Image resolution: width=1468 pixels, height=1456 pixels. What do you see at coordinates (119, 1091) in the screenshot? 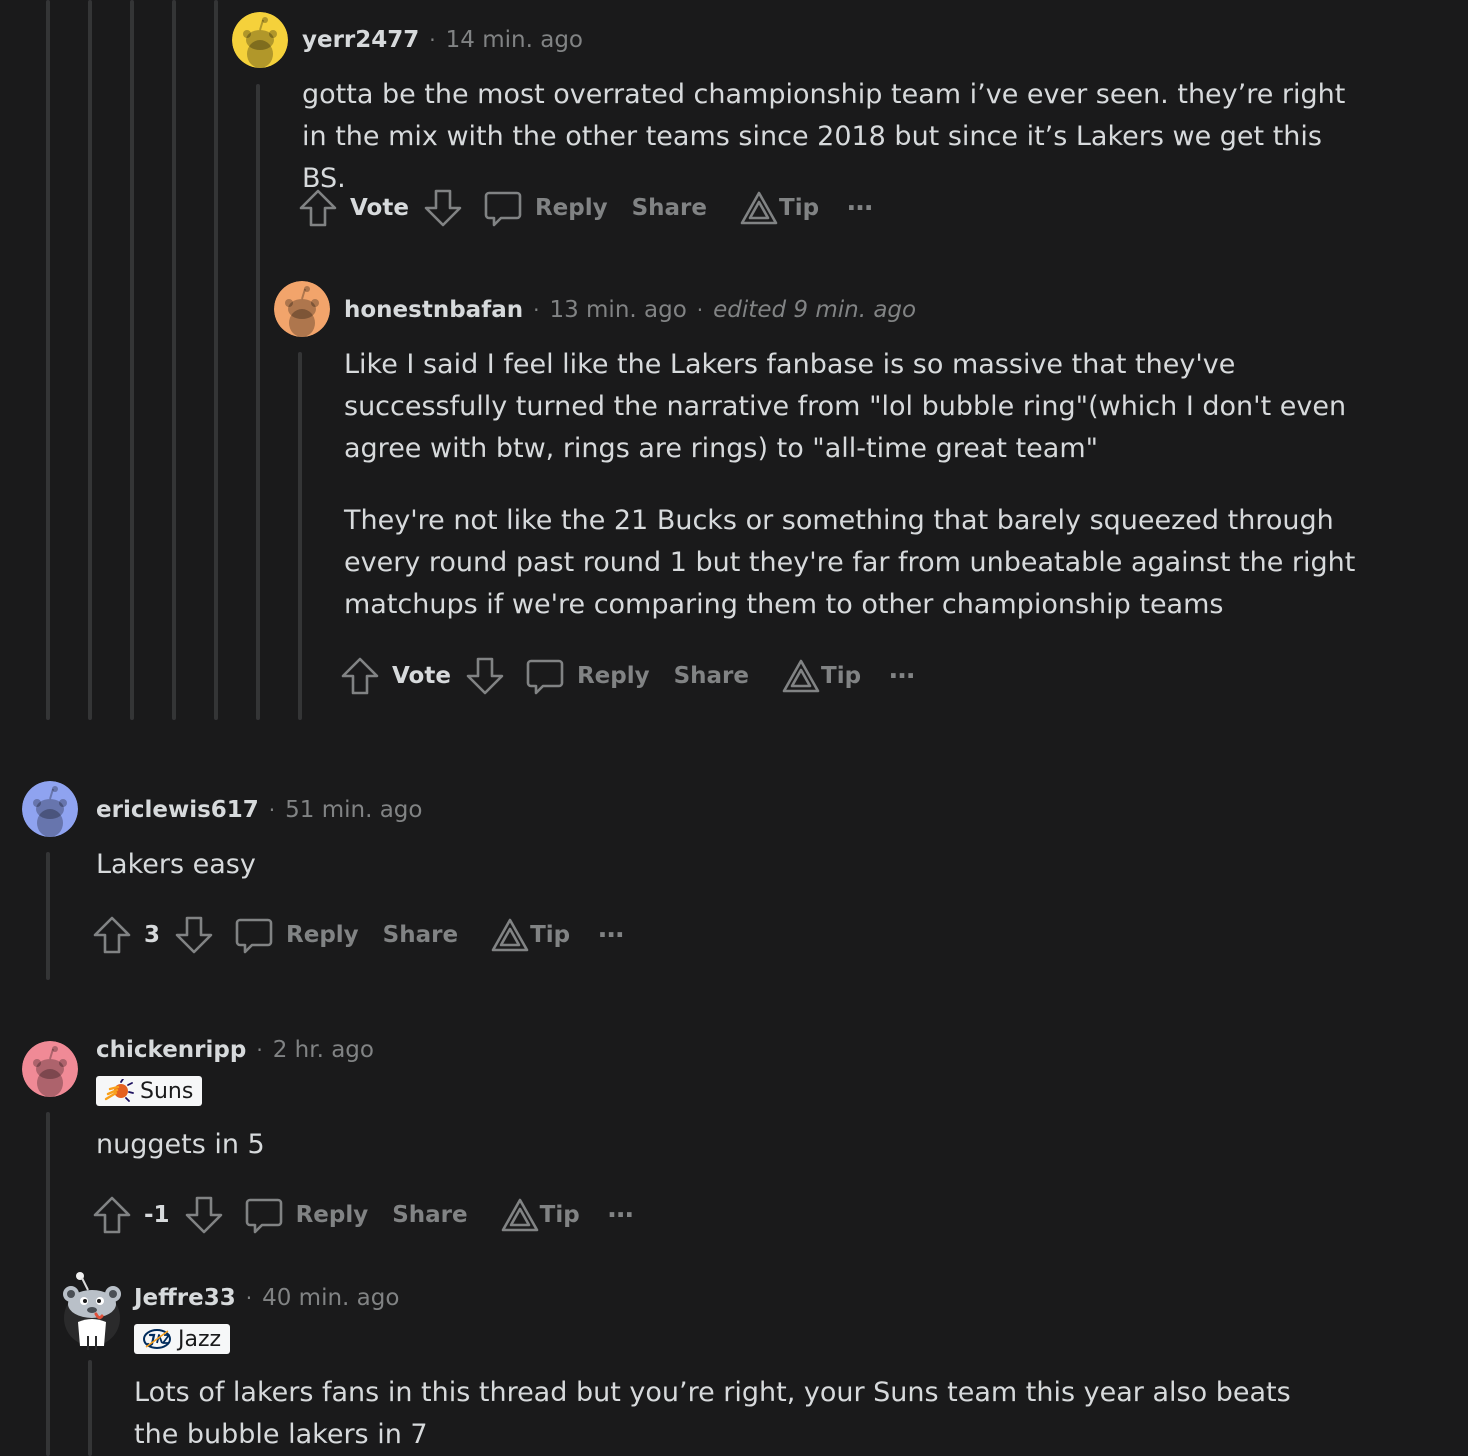
I see `suns-logo-icon` at bounding box center [119, 1091].